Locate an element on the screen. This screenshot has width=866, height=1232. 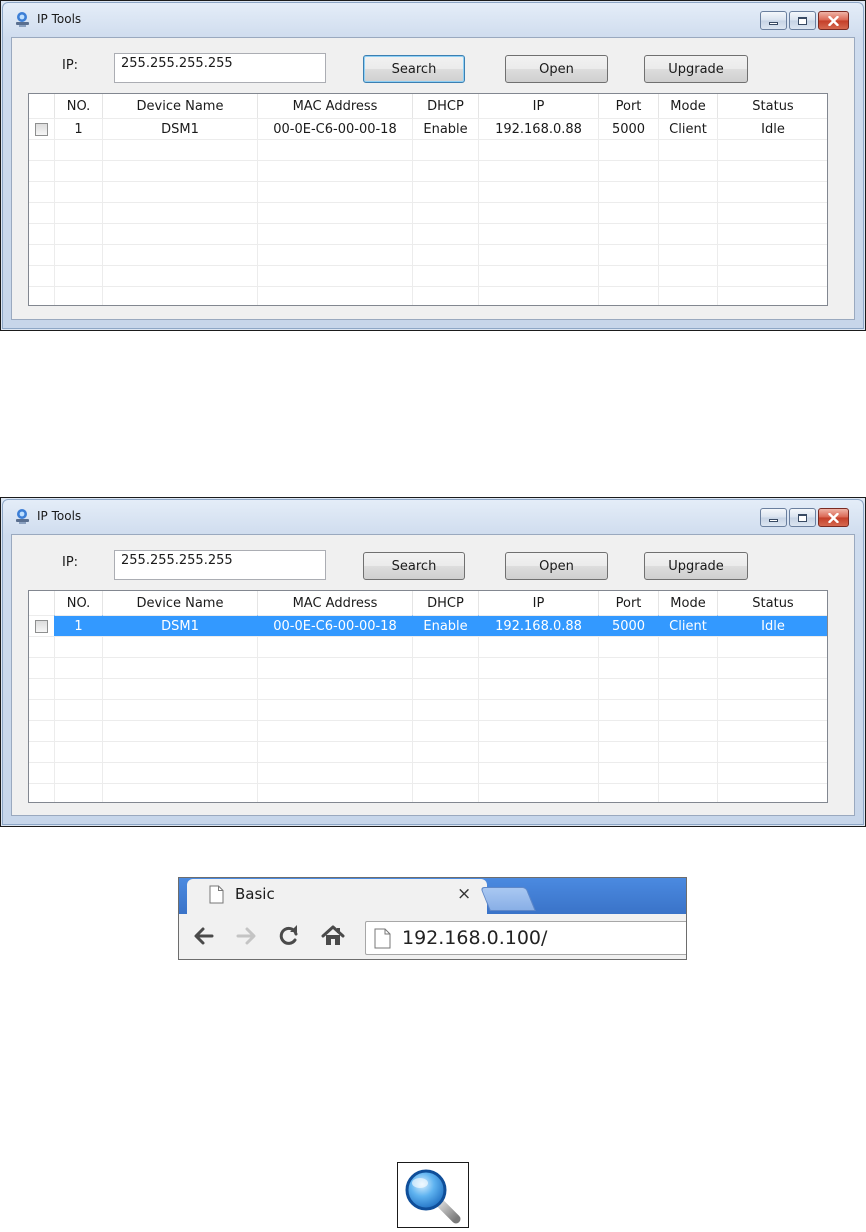
maximize-icon is located at coordinates (802, 20).